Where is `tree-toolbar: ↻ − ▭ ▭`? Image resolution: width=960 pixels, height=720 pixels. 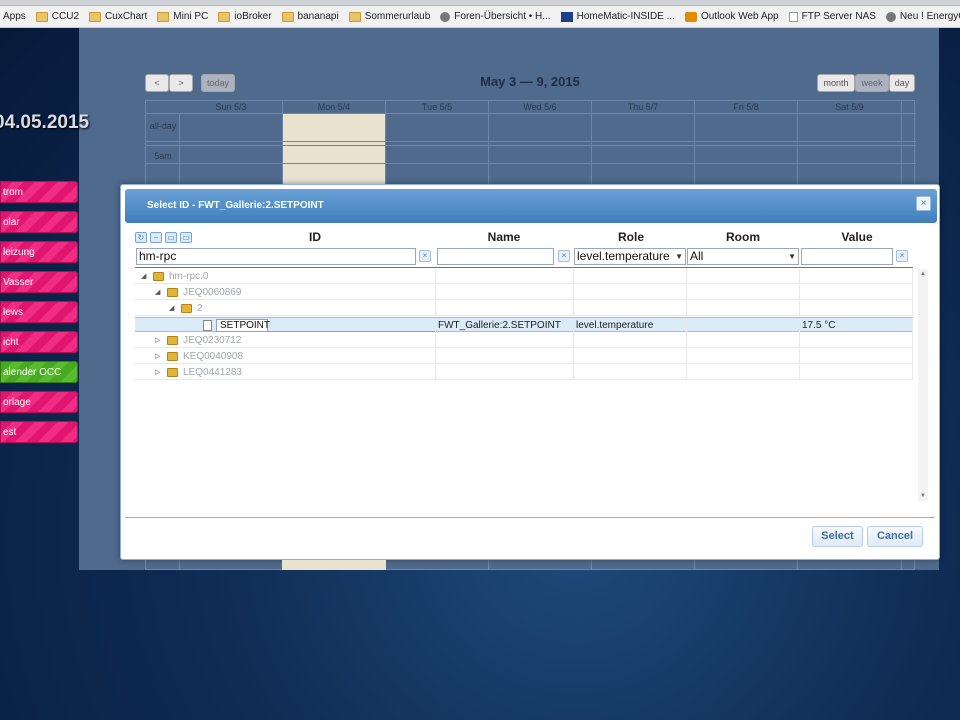
tree-toolbar: ↻ − ▭ ▭ is located at coordinates (165, 237).